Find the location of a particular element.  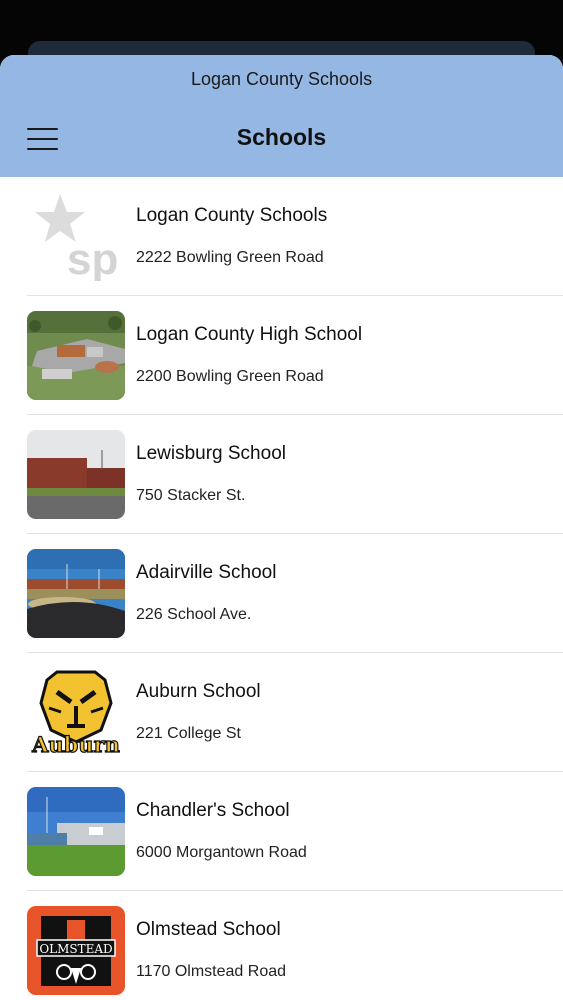

school-driveway-photo is located at coordinates (76, 593).